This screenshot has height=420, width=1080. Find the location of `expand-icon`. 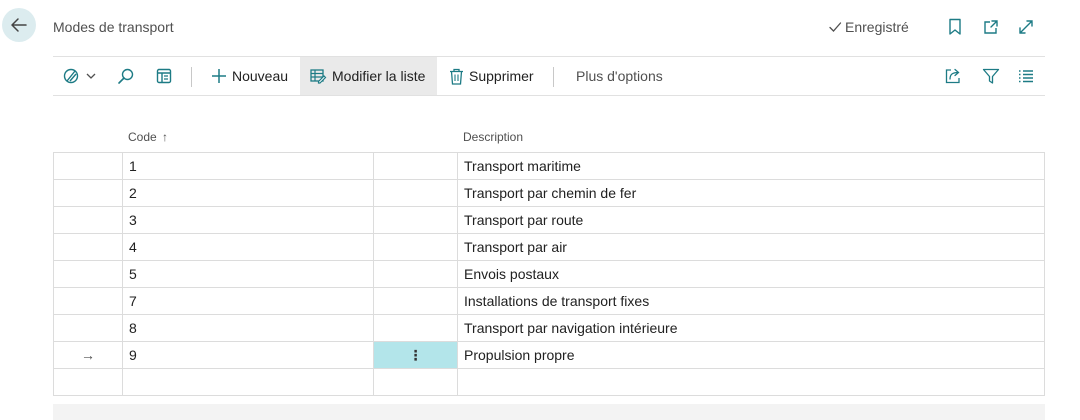

expand-icon is located at coordinates (1026, 27).